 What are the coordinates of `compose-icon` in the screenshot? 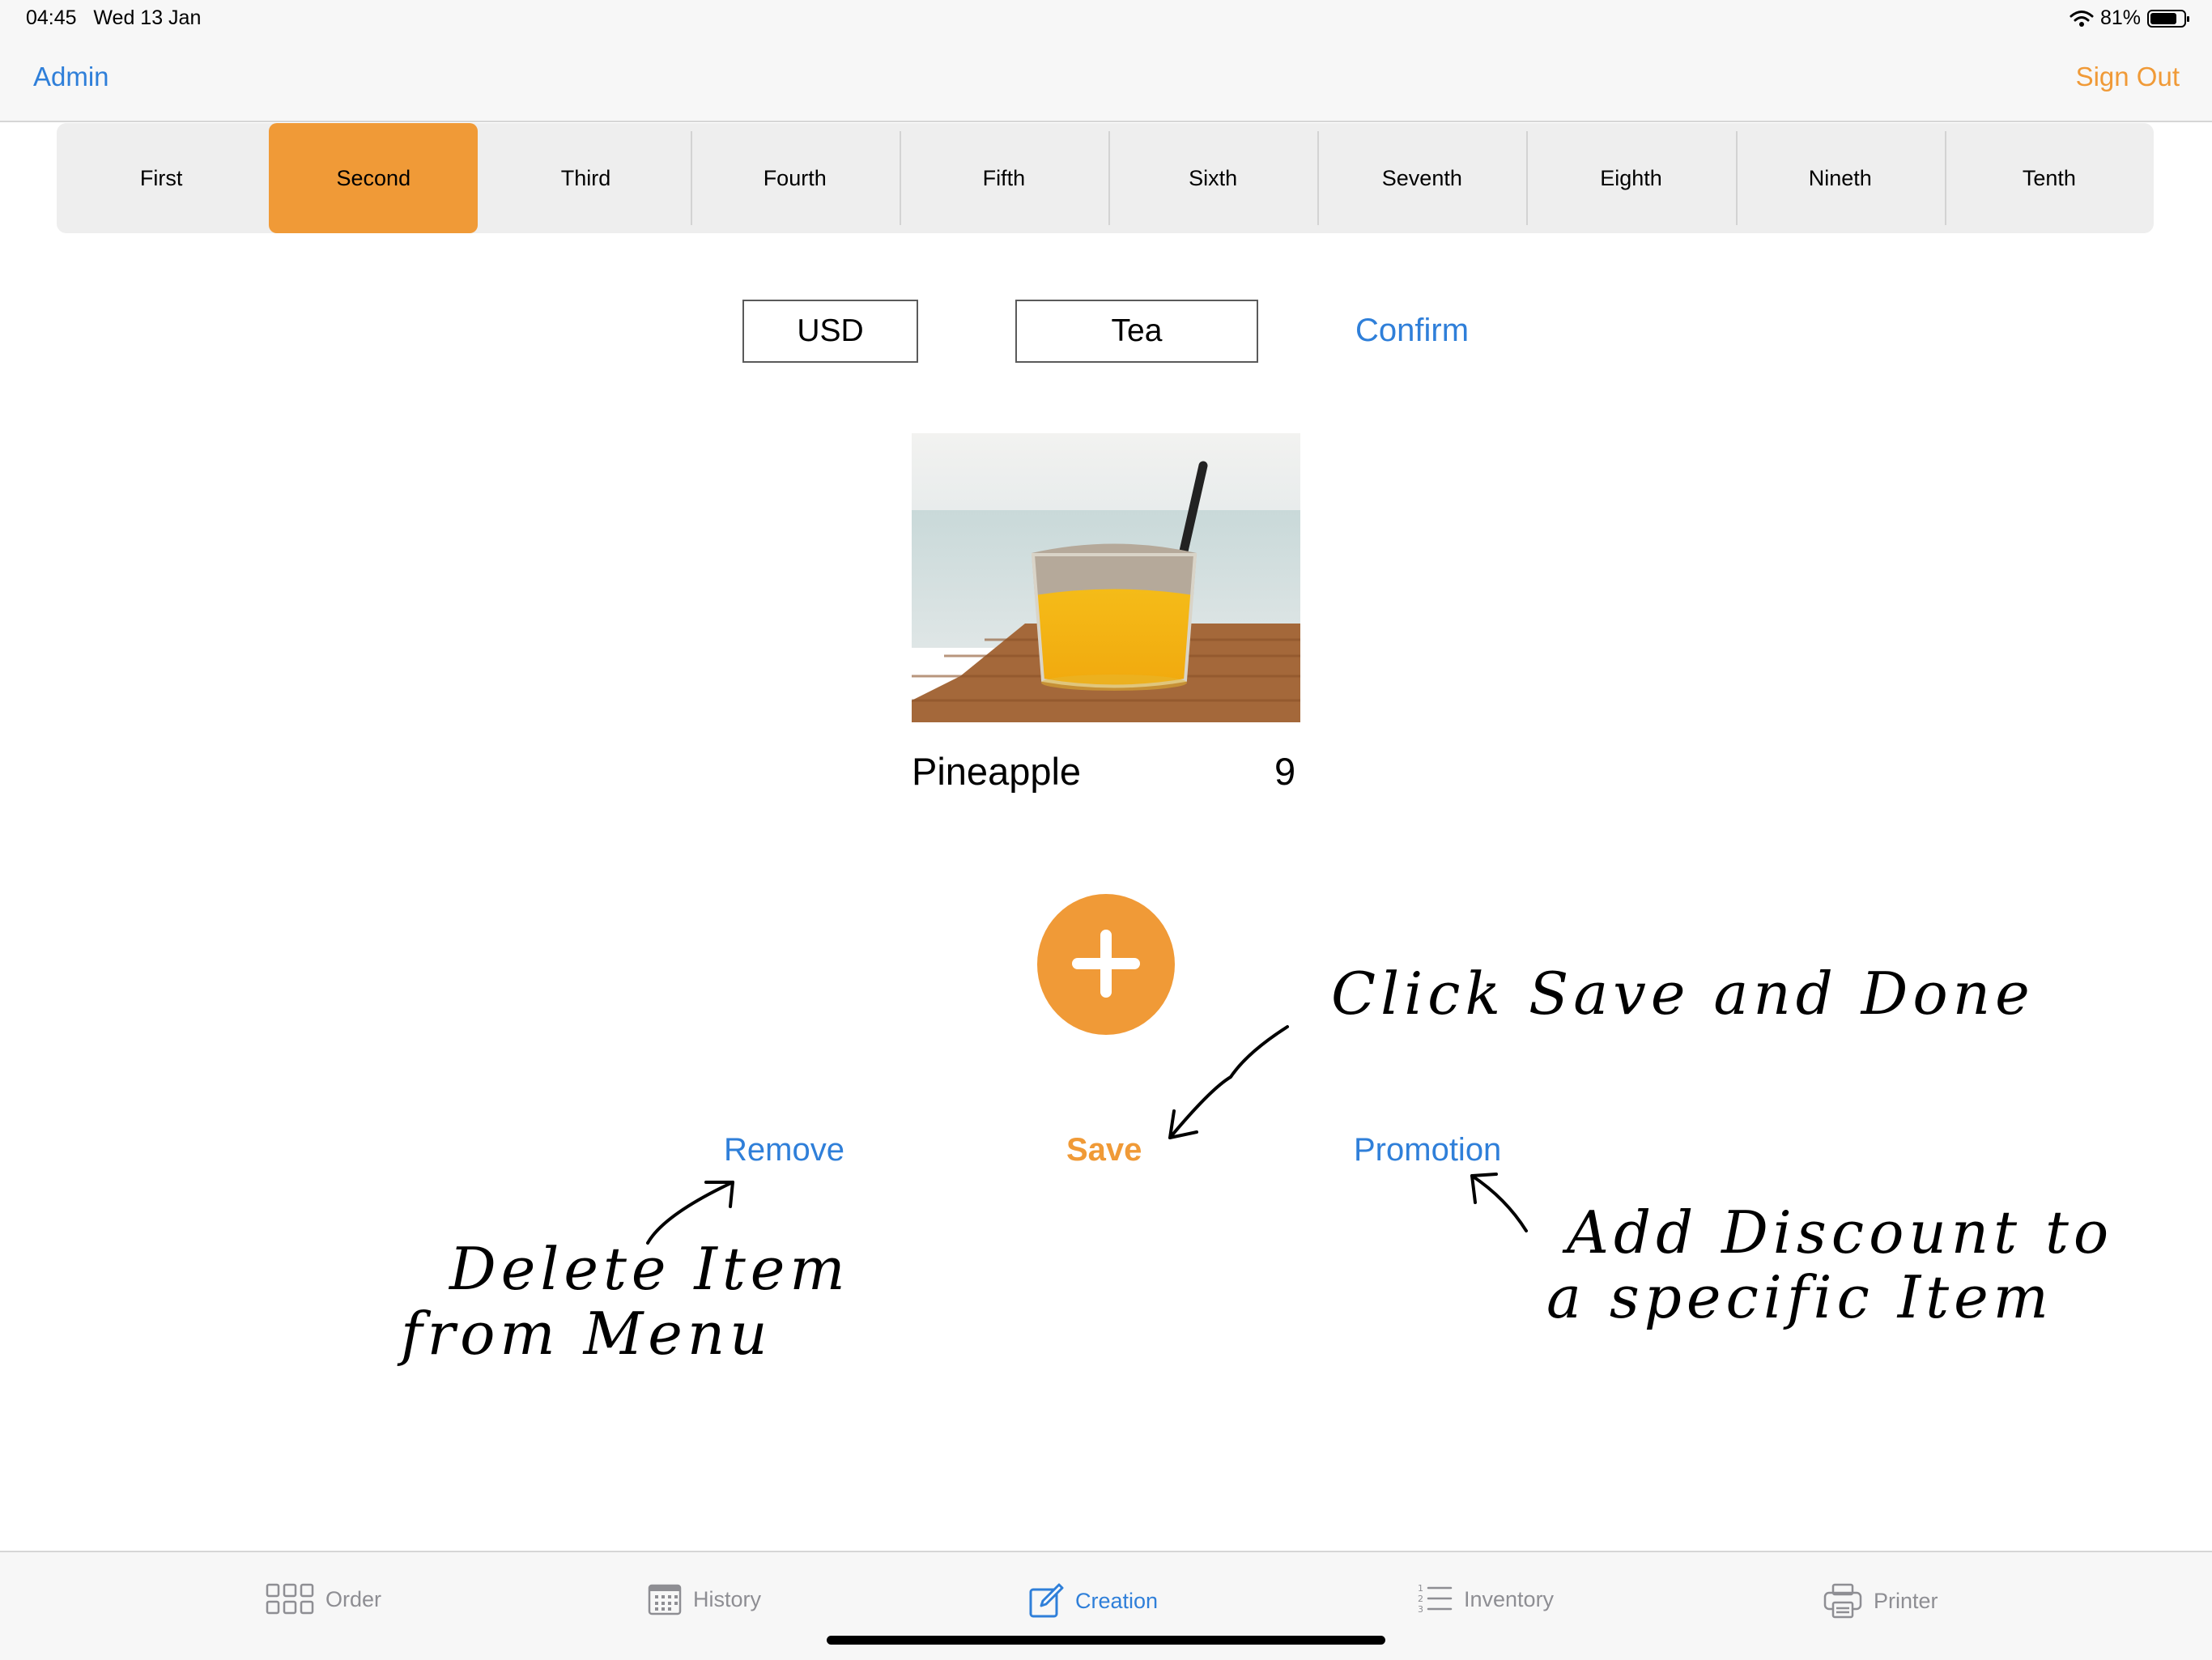 It's located at (1046, 1601).